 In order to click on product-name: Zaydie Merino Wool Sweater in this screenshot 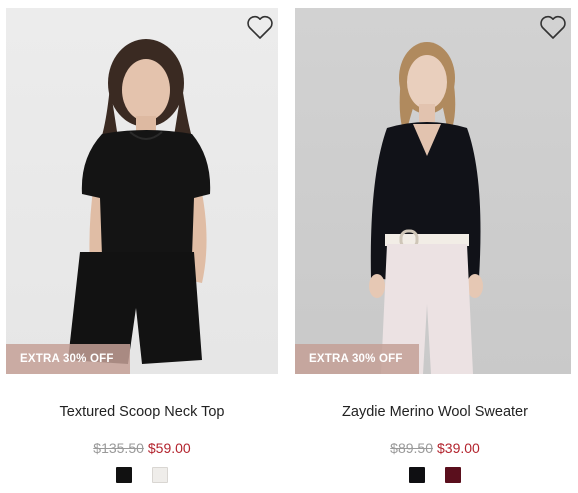, I will do `click(435, 412)`.